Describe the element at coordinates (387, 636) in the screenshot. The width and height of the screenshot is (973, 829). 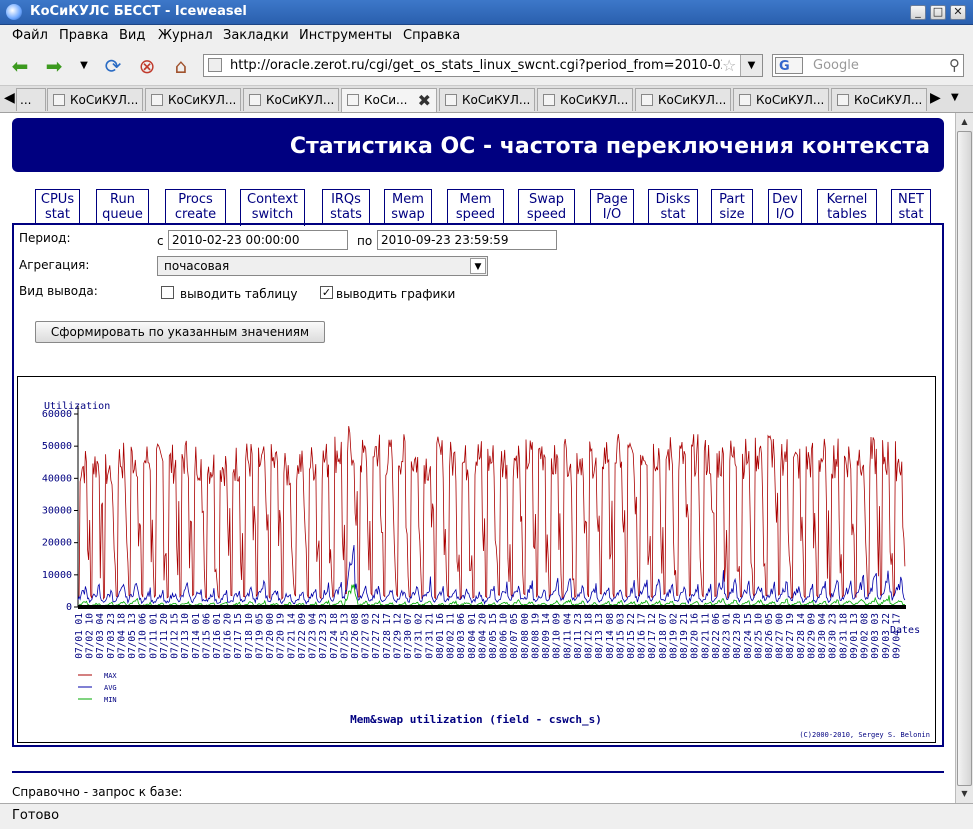
I see `x-tick-label: 07/28 17` at that location.